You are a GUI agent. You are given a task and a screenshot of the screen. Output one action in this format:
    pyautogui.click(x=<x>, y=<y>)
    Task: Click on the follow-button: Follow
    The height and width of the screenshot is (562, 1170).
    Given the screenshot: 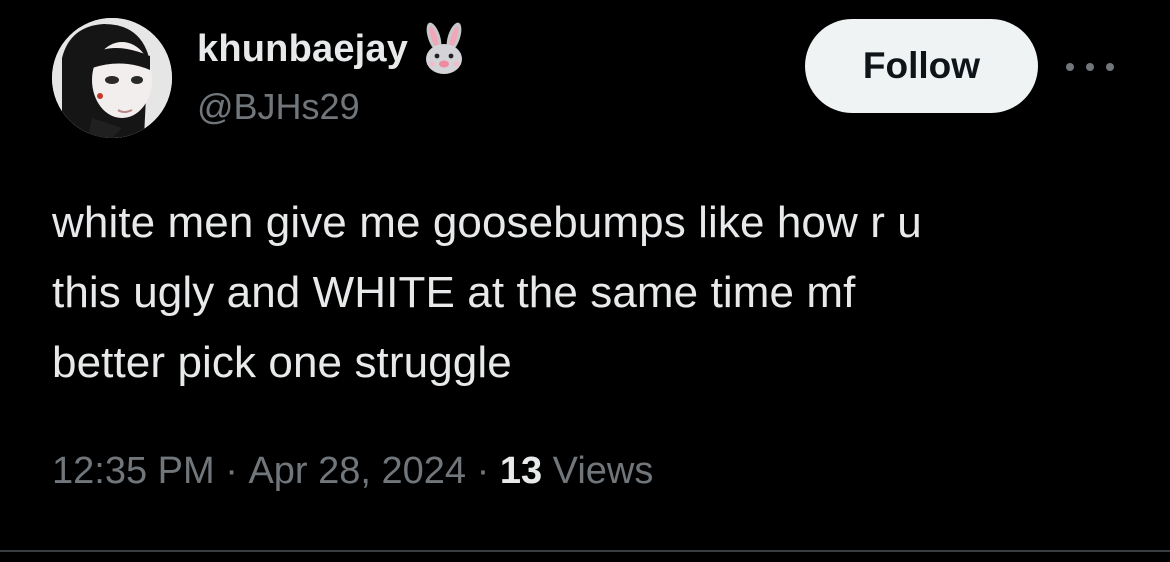 What is the action you would take?
    pyautogui.click(x=921, y=66)
    